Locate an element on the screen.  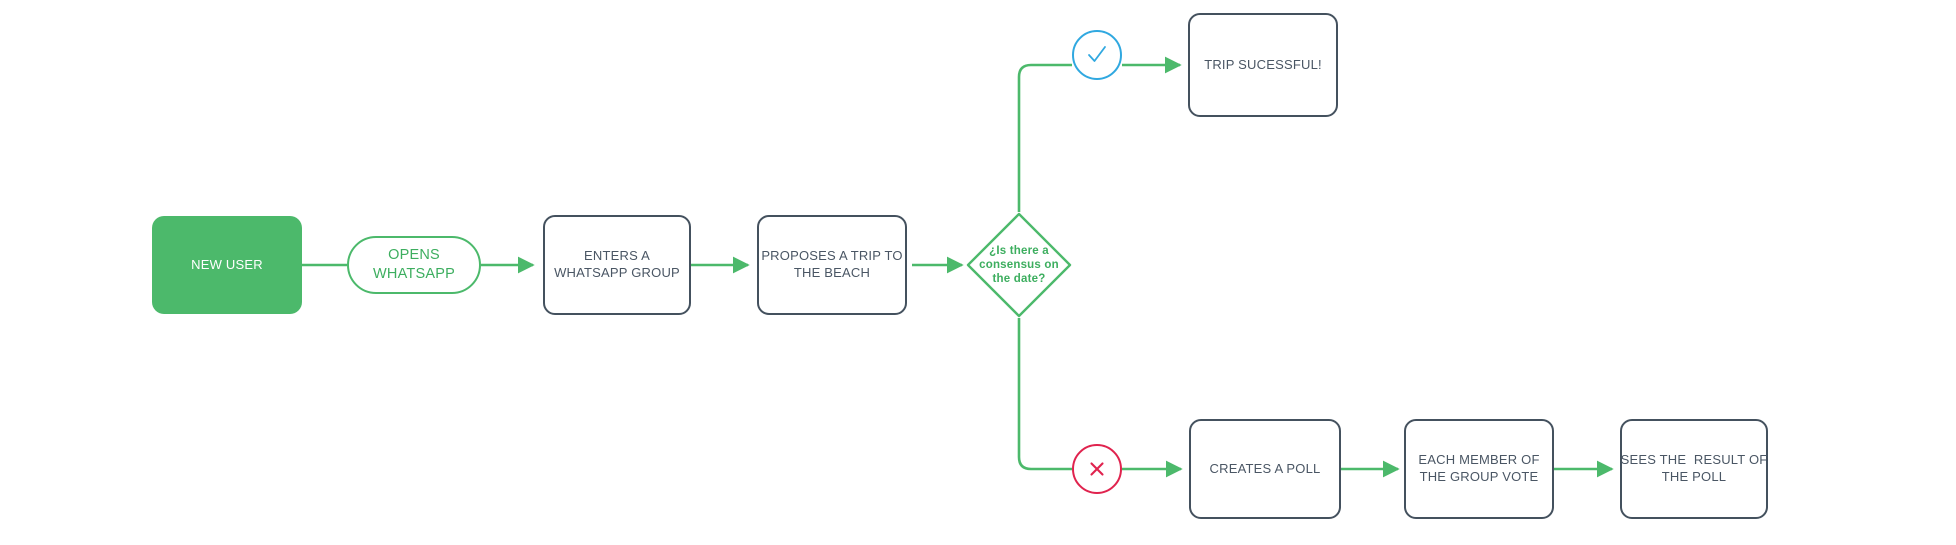
node-consensus-decision: ¿Is there a consensus on the date? is located at coordinates (1019, 265).